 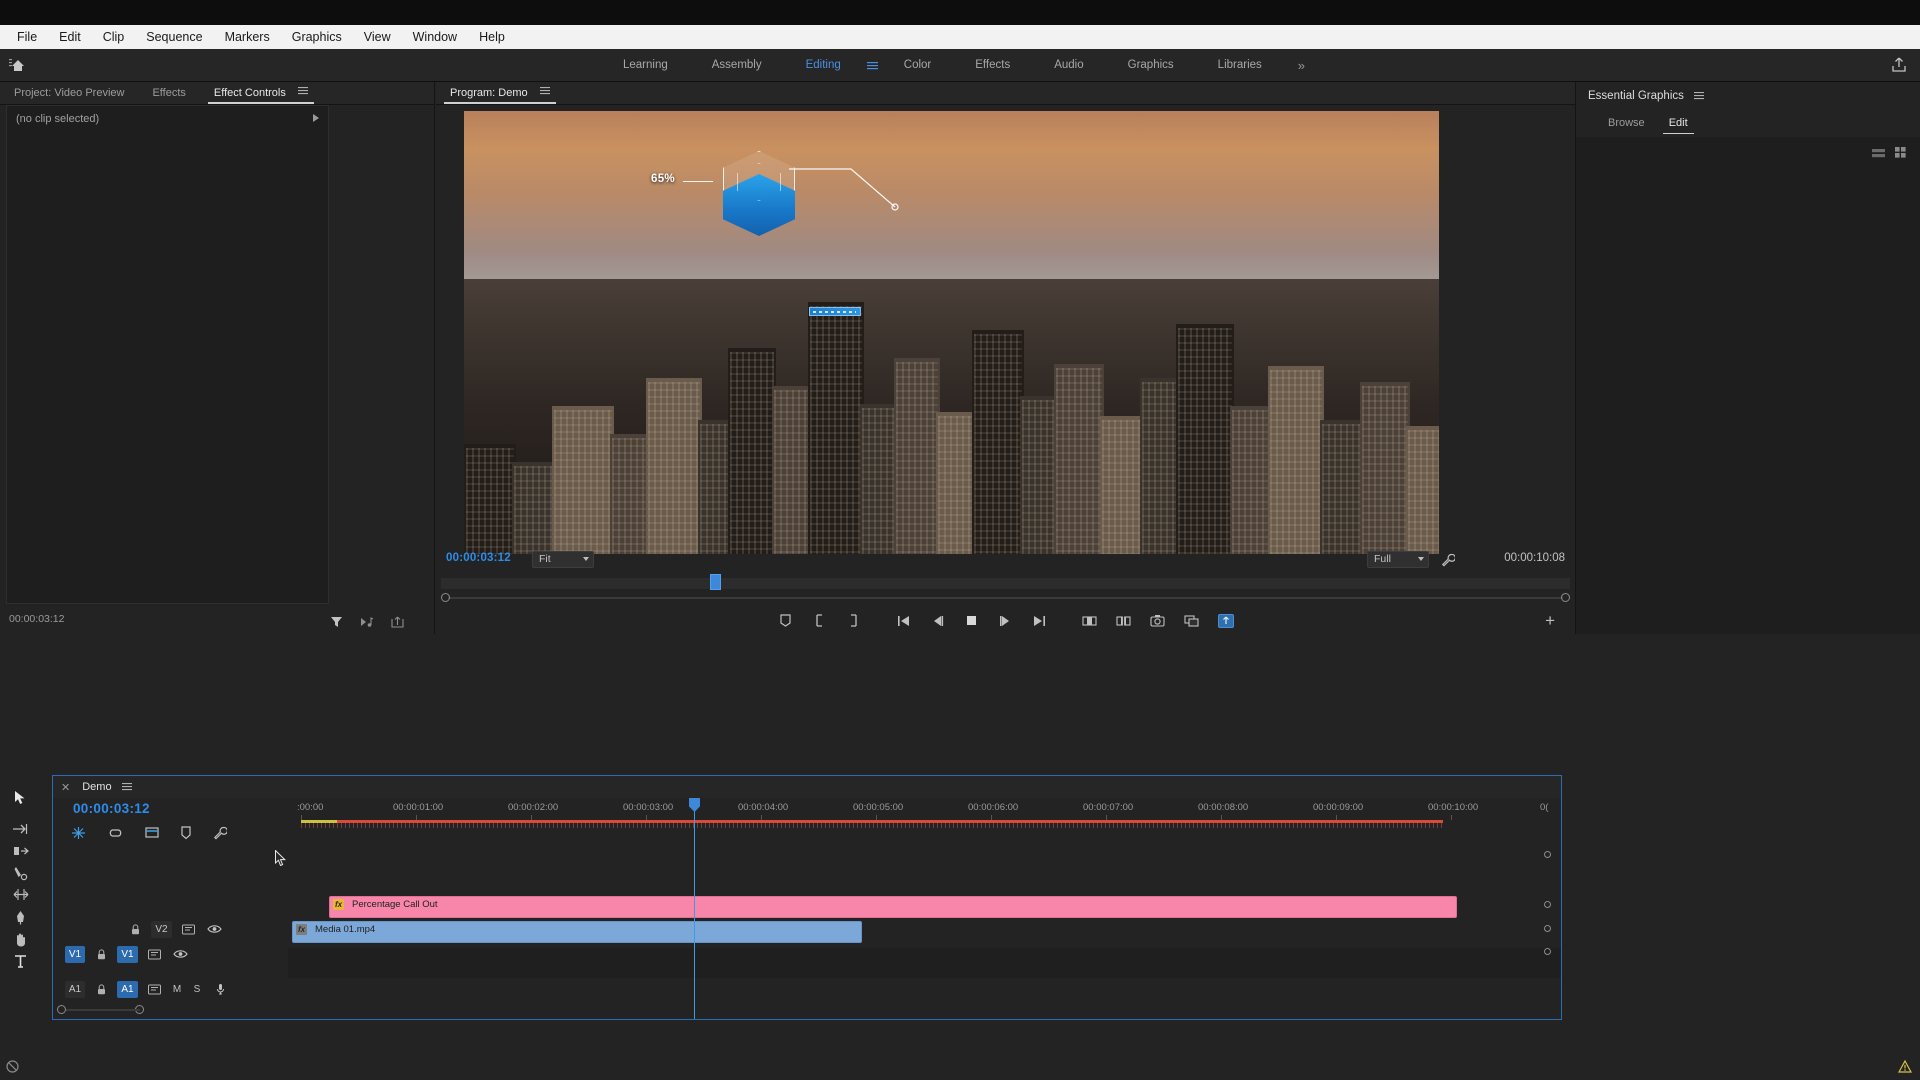 I want to click on workspace-overflow-button: », so click(x=1301, y=65).